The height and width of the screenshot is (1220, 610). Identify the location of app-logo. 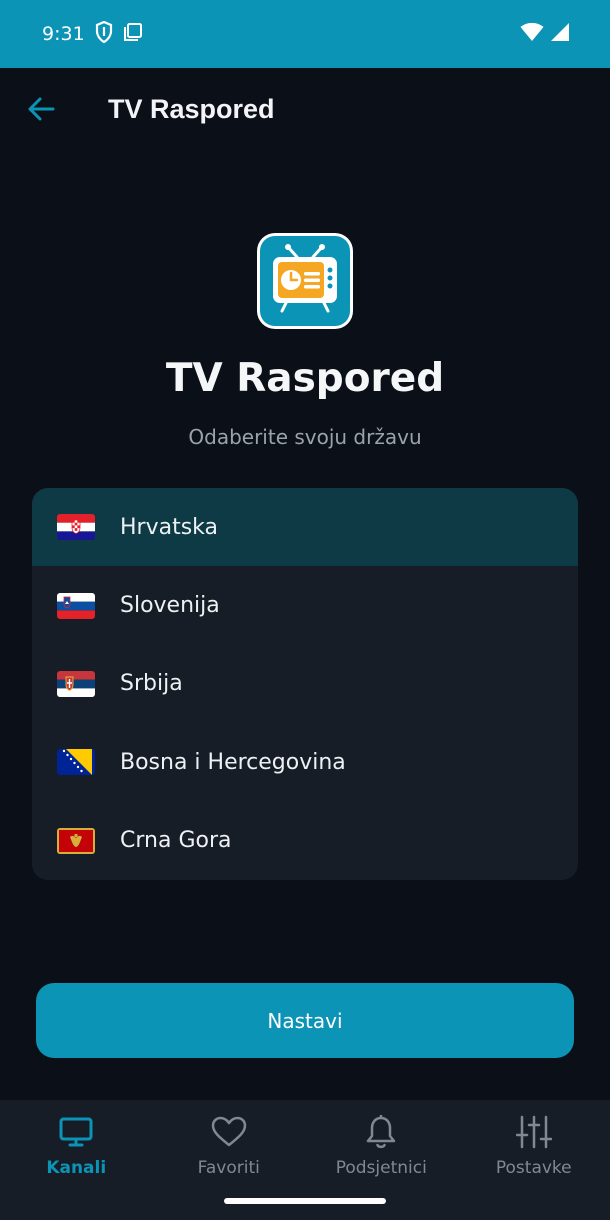
(305, 281).